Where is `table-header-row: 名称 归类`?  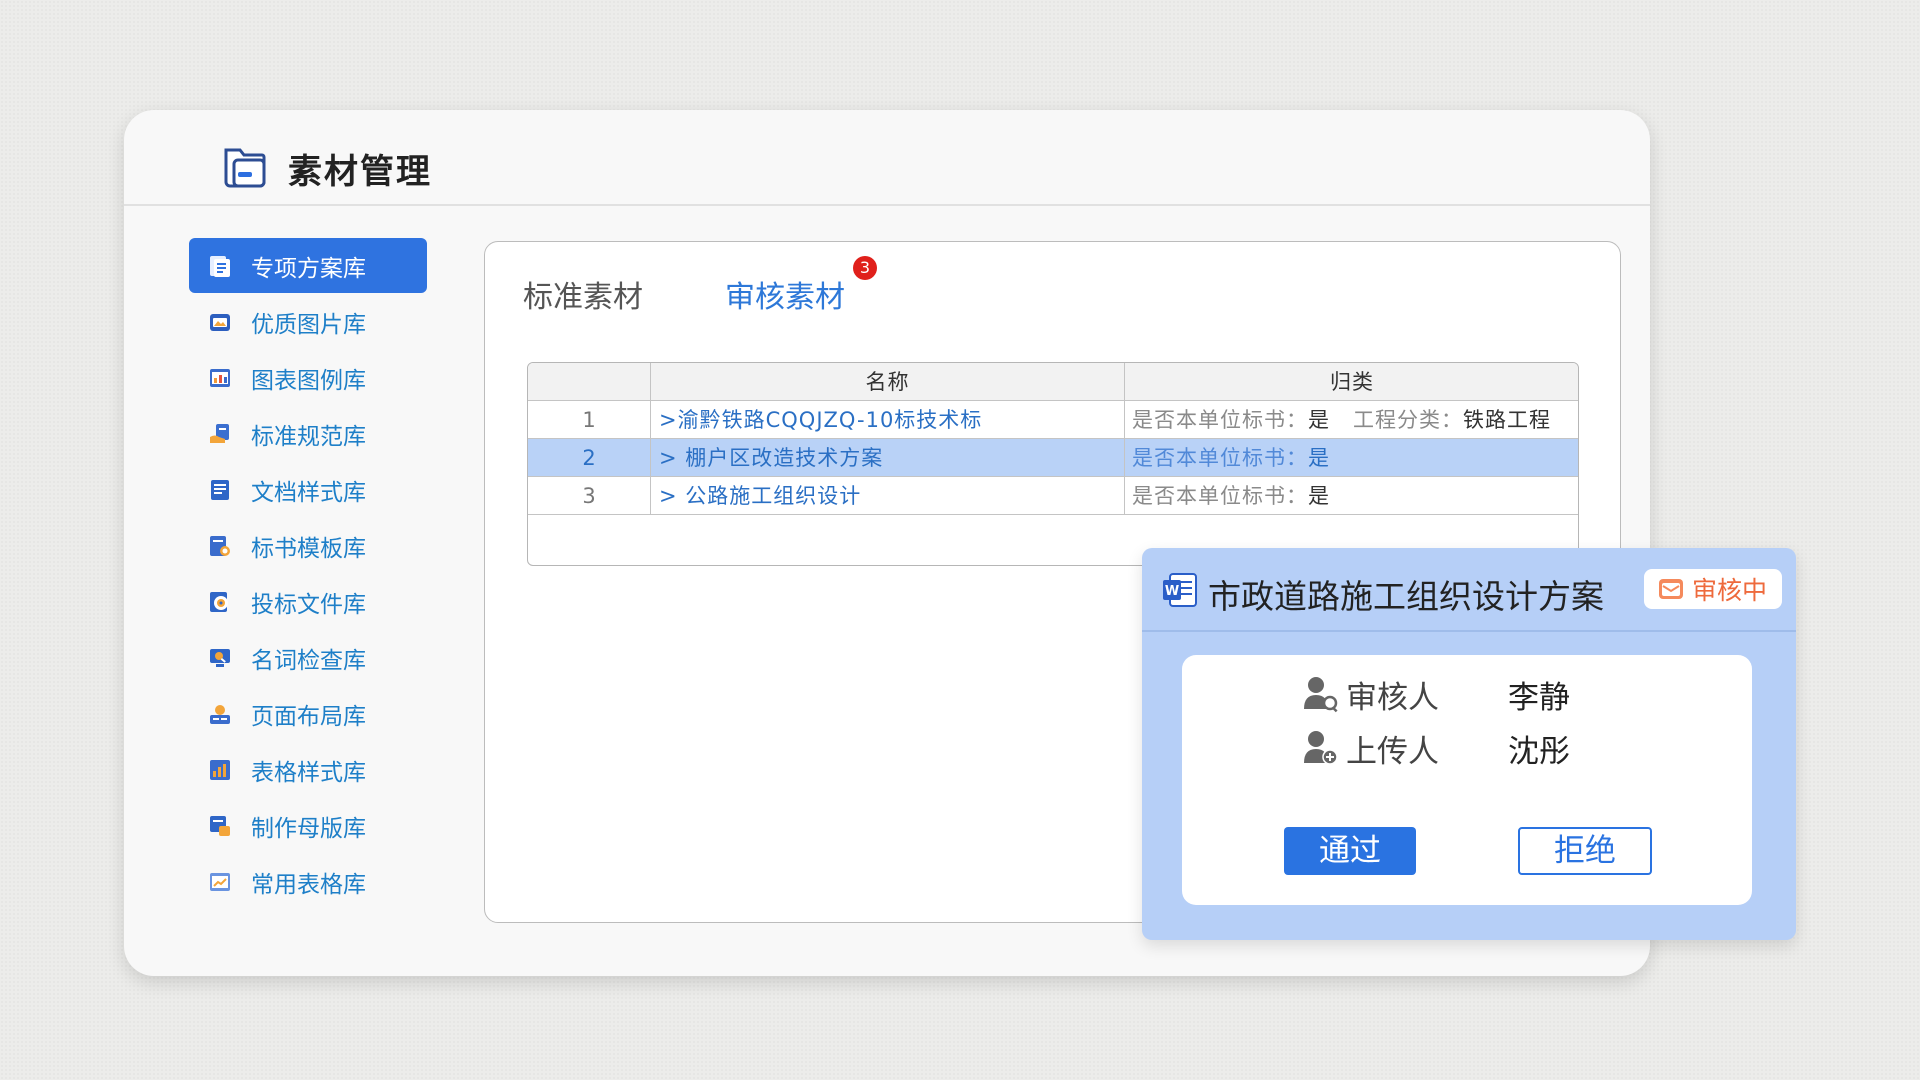 table-header-row: 名称 归类 is located at coordinates (1053, 382).